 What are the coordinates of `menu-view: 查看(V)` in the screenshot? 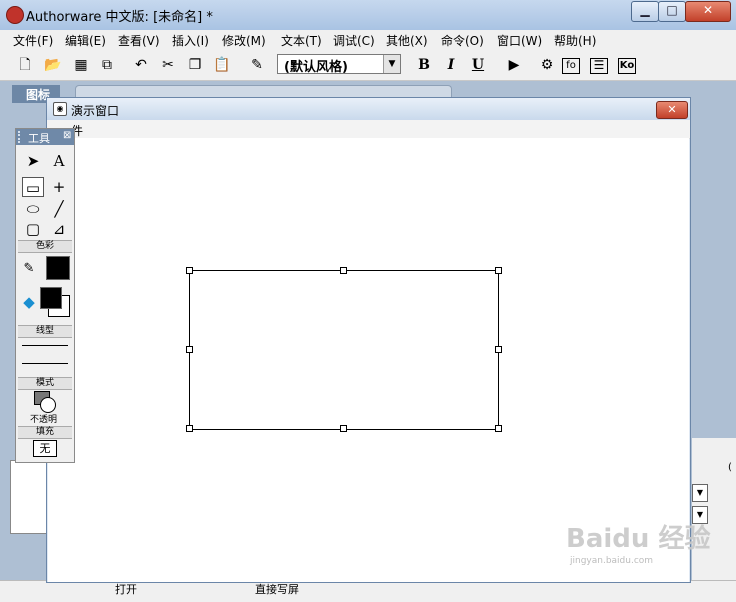 It's located at (139, 40).